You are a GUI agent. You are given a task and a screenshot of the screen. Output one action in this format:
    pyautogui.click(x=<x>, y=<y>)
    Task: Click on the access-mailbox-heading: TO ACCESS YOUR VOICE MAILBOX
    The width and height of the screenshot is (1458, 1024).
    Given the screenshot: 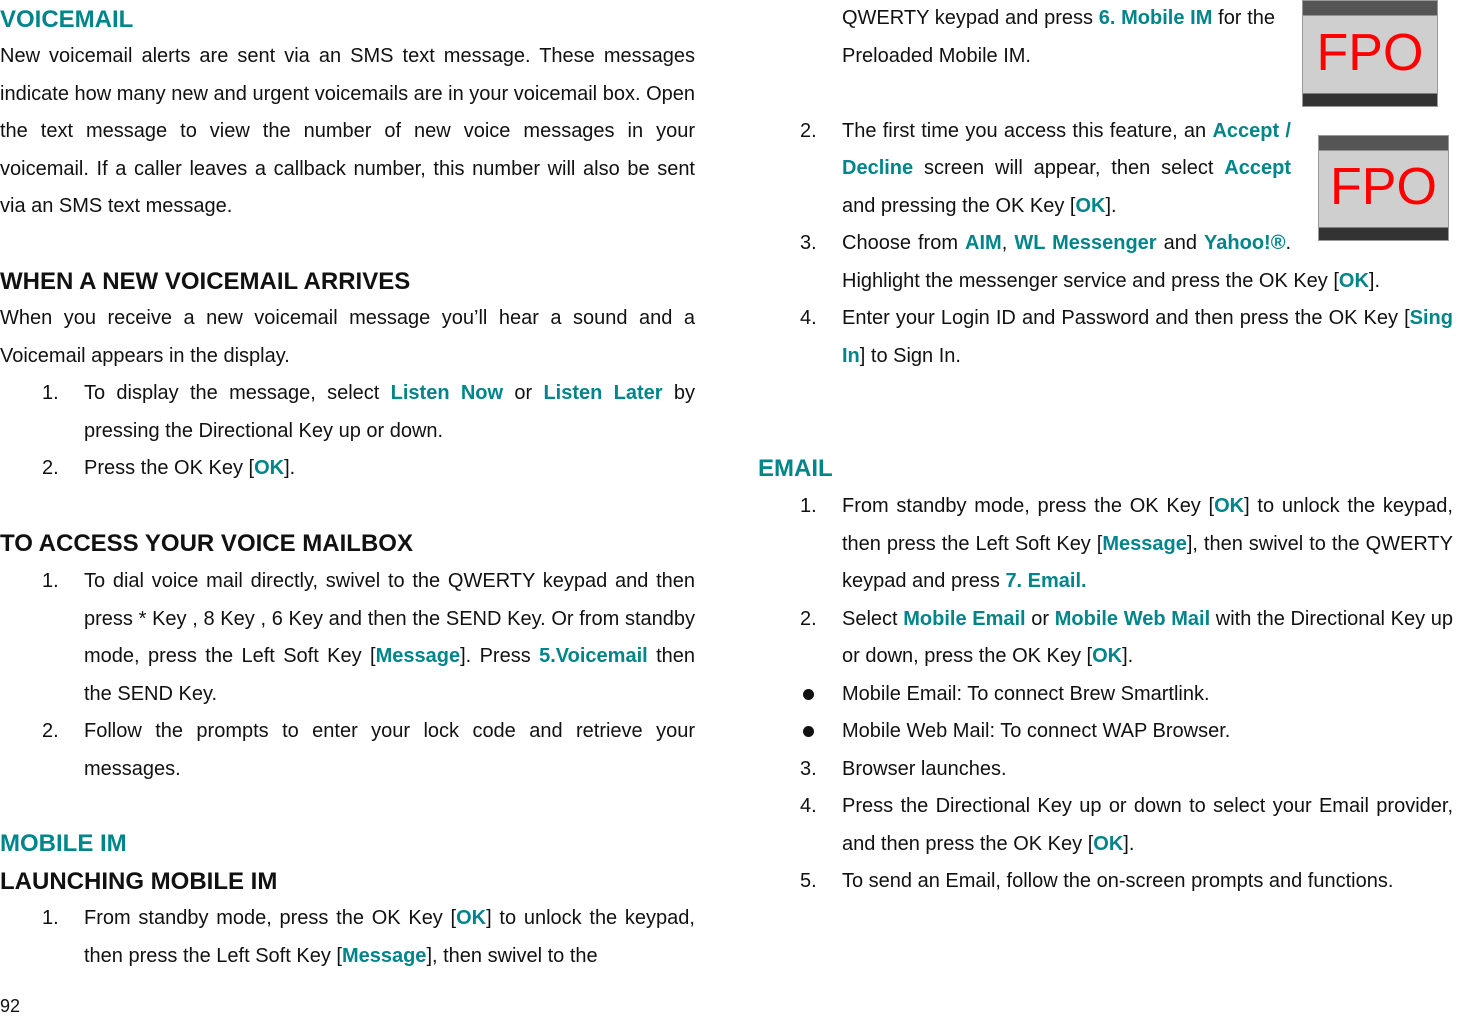 What is the action you would take?
    pyautogui.click(x=206, y=543)
    